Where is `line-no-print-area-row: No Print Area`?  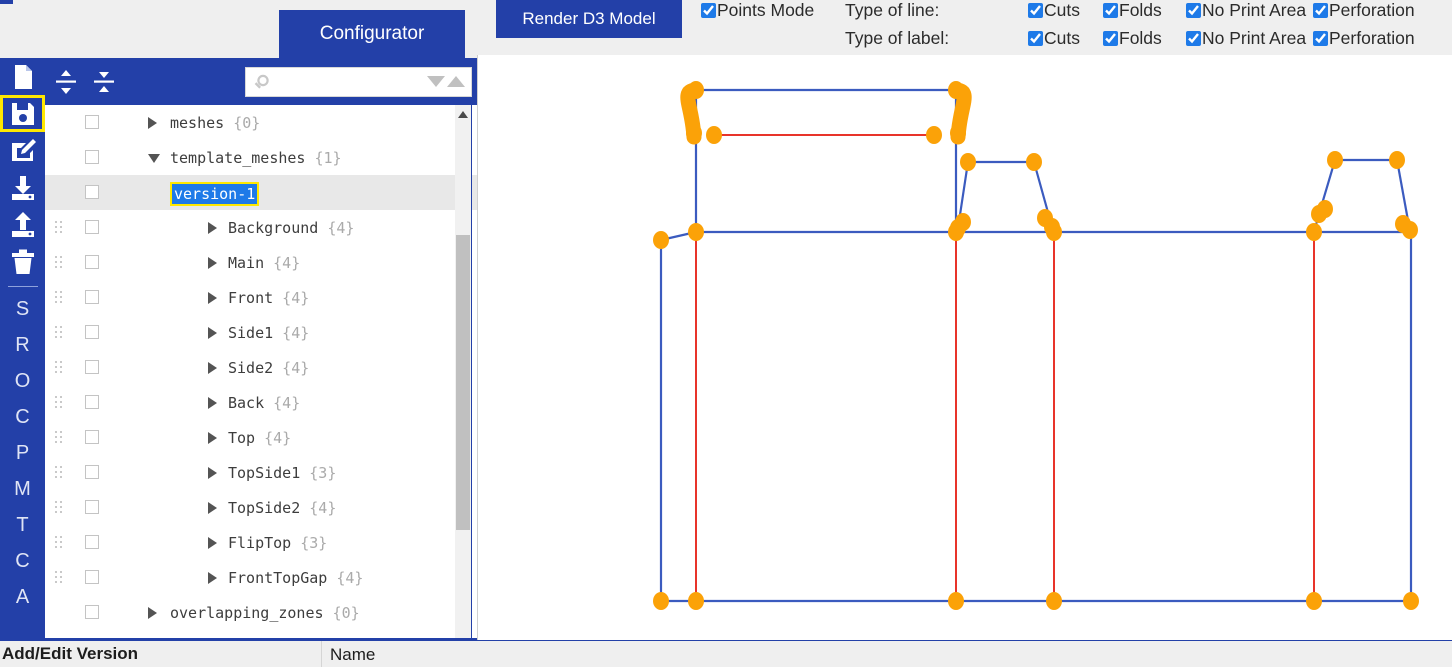
line-no-print-area-row: No Print Area is located at coordinates (1246, 10).